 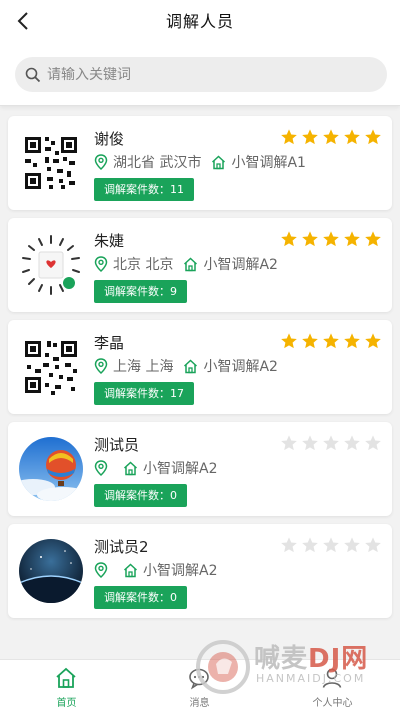 I want to click on page-title: 调解人员, so click(x=199, y=21).